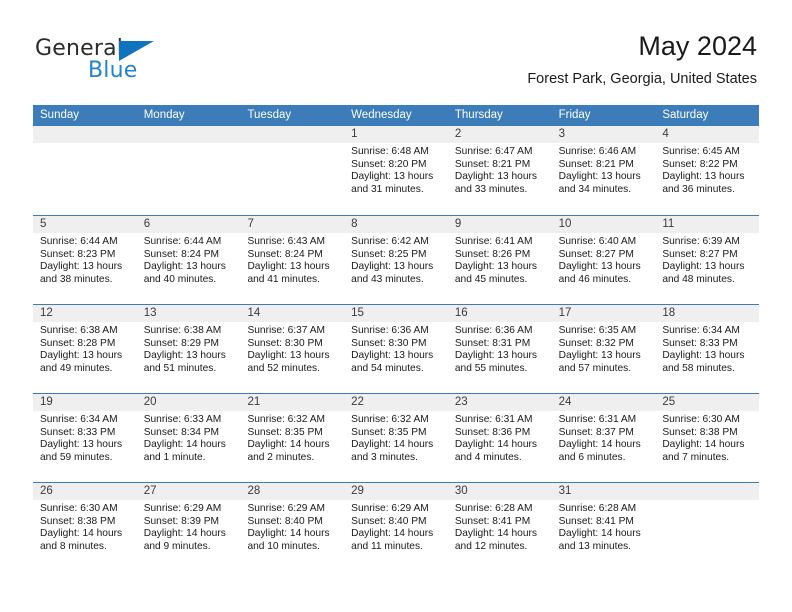 The height and width of the screenshot is (612, 792). What do you see at coordinates (283, 279) in the screenshot?
I see `daylight-text-line2: and 41 minutes.` at bounding box center [283, 279].